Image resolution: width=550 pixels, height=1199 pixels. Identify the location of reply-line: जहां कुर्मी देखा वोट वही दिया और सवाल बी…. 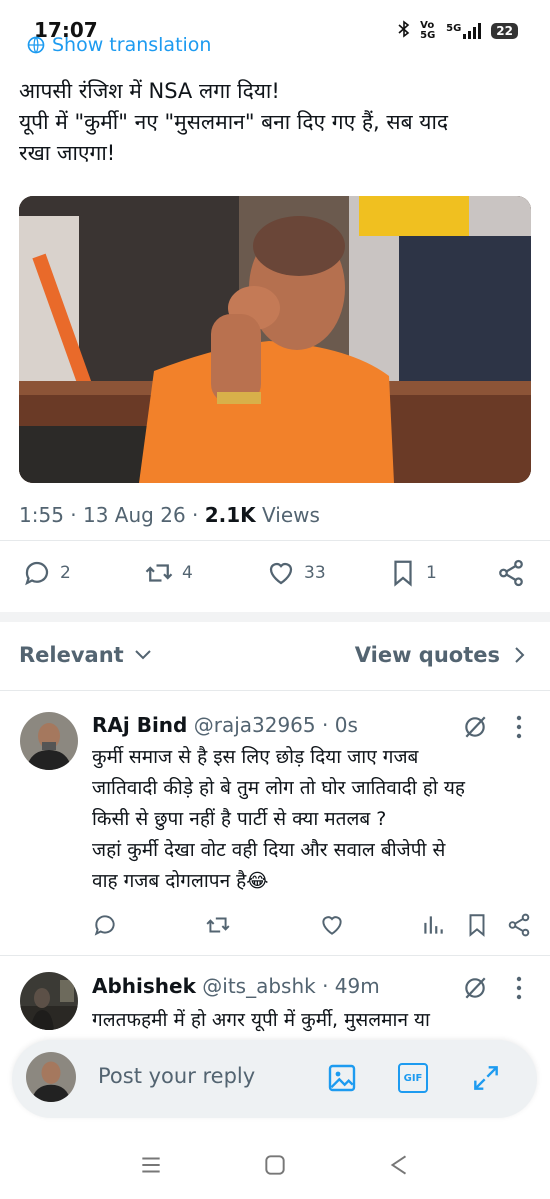
(269, 850).